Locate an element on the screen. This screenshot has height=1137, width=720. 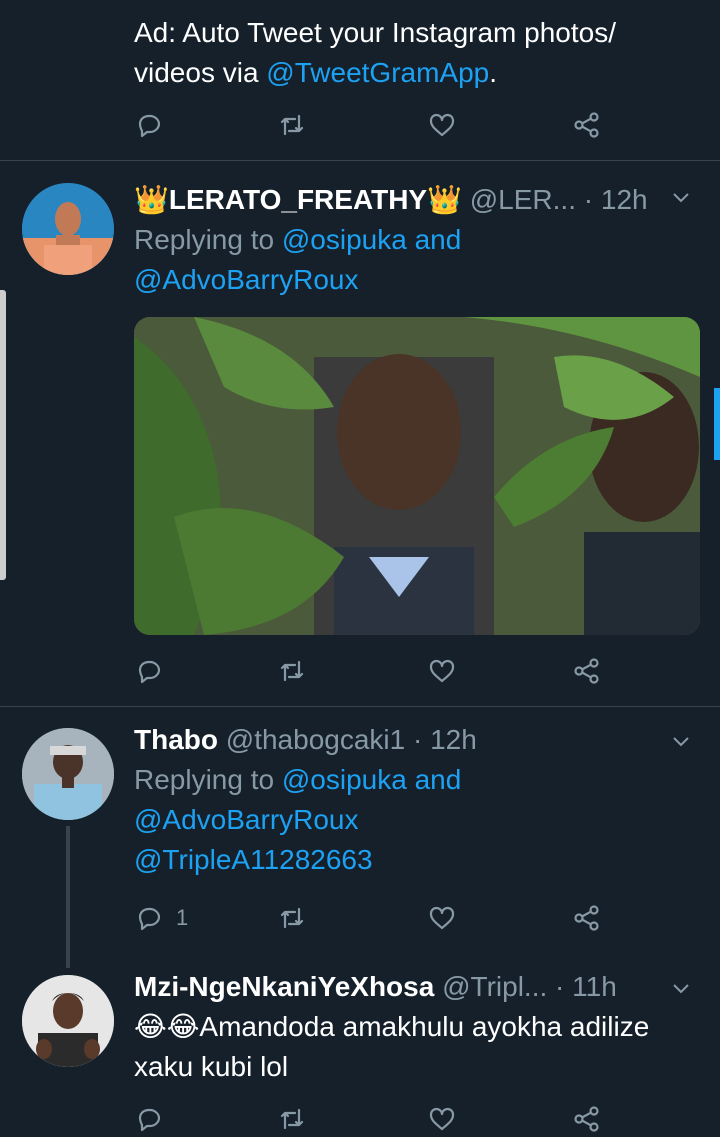
user-handle: @thabogcaki1 is located at coordinates (315, 739).